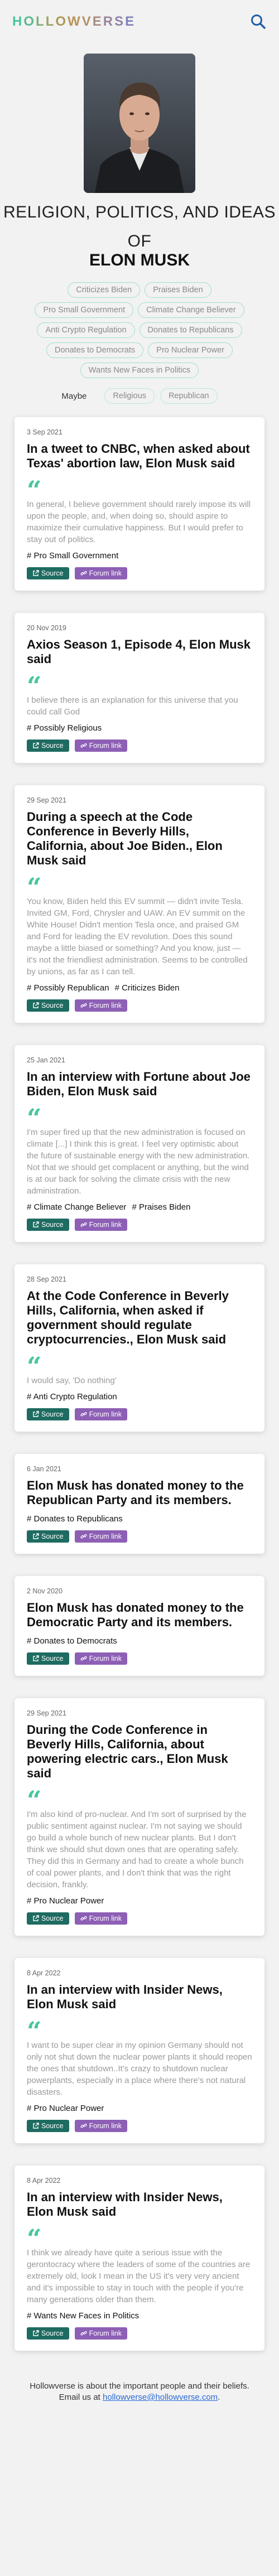  I want to click on page-topic-of: OF, so click(139, 241).